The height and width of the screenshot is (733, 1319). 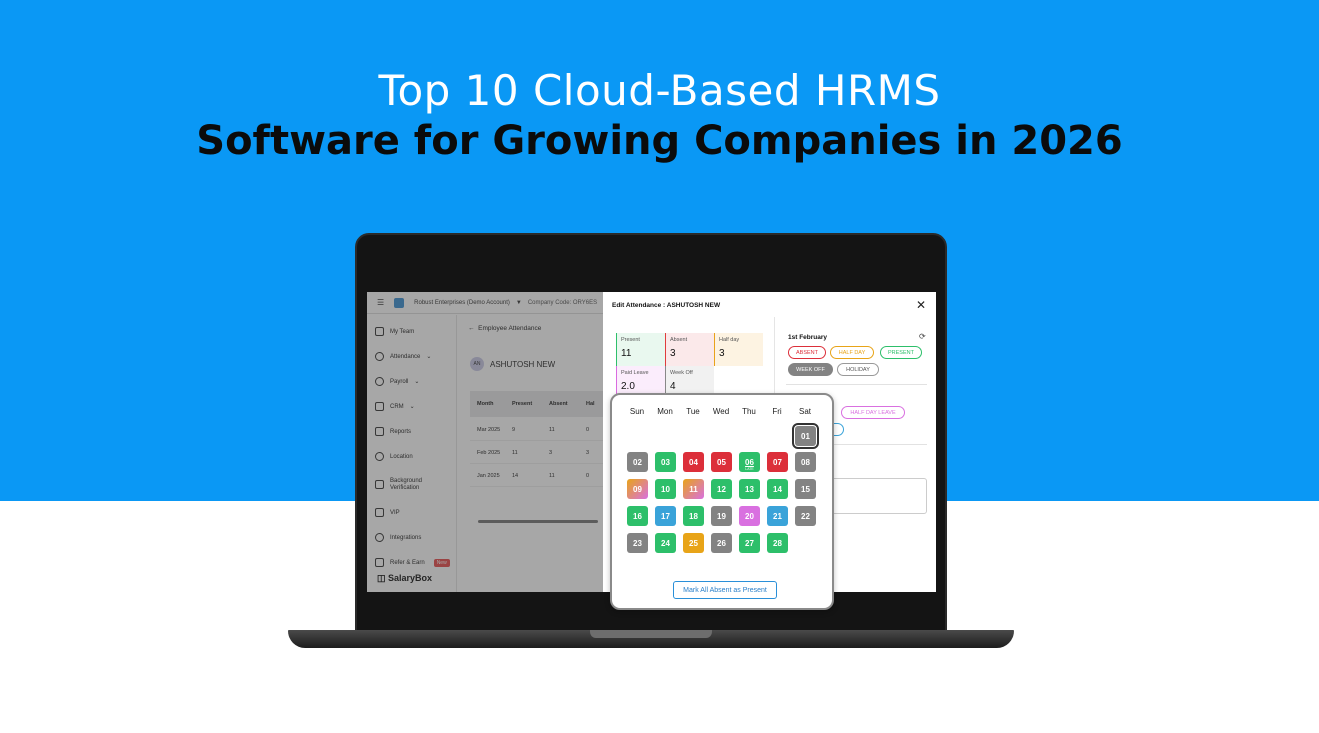 I want to click on day-number: 03, so click(x=665, y=462).